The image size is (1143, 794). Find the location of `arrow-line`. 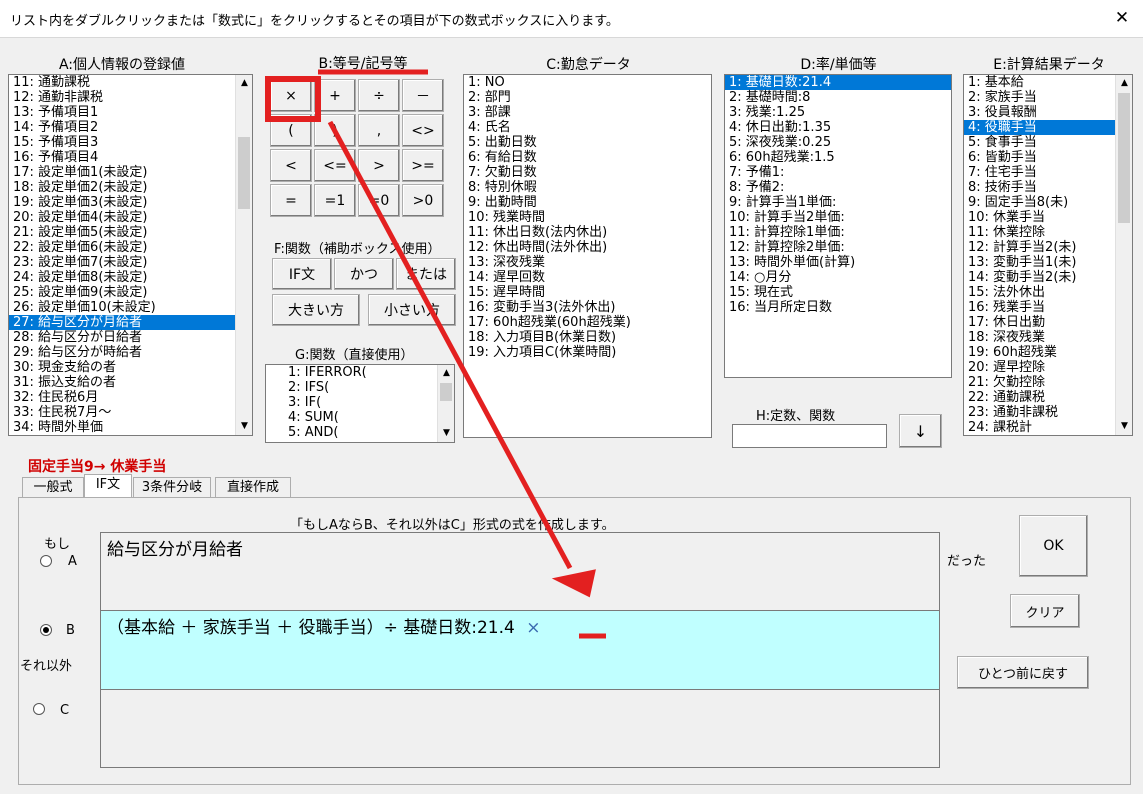

arrow-line is located at coordinates (450, 345).